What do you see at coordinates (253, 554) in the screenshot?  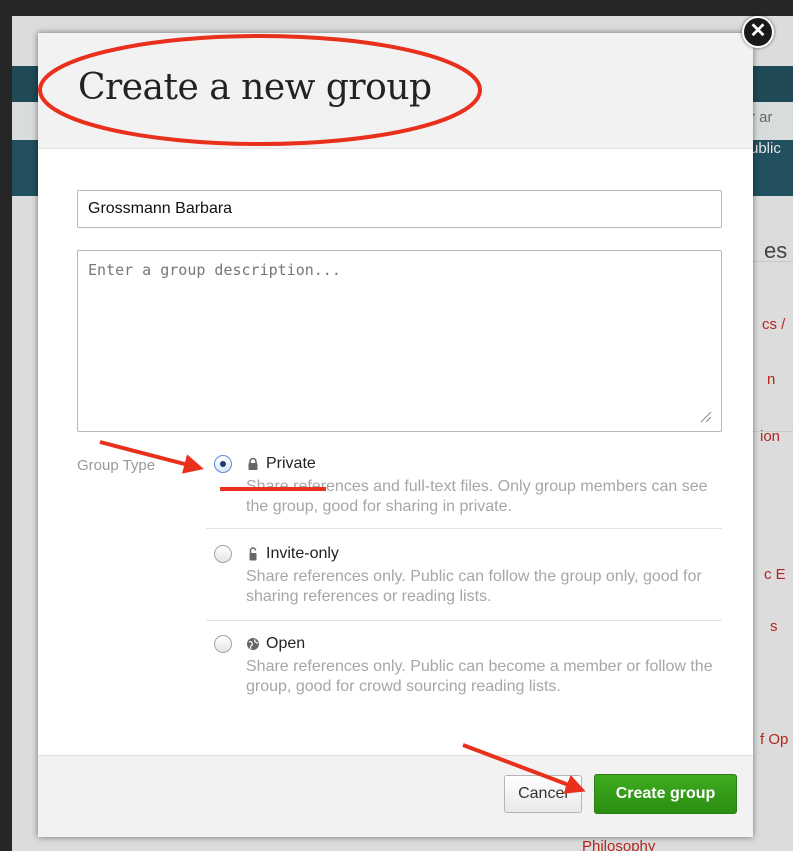 I see `padlock-open-icon` at bounding box center [253, 554].